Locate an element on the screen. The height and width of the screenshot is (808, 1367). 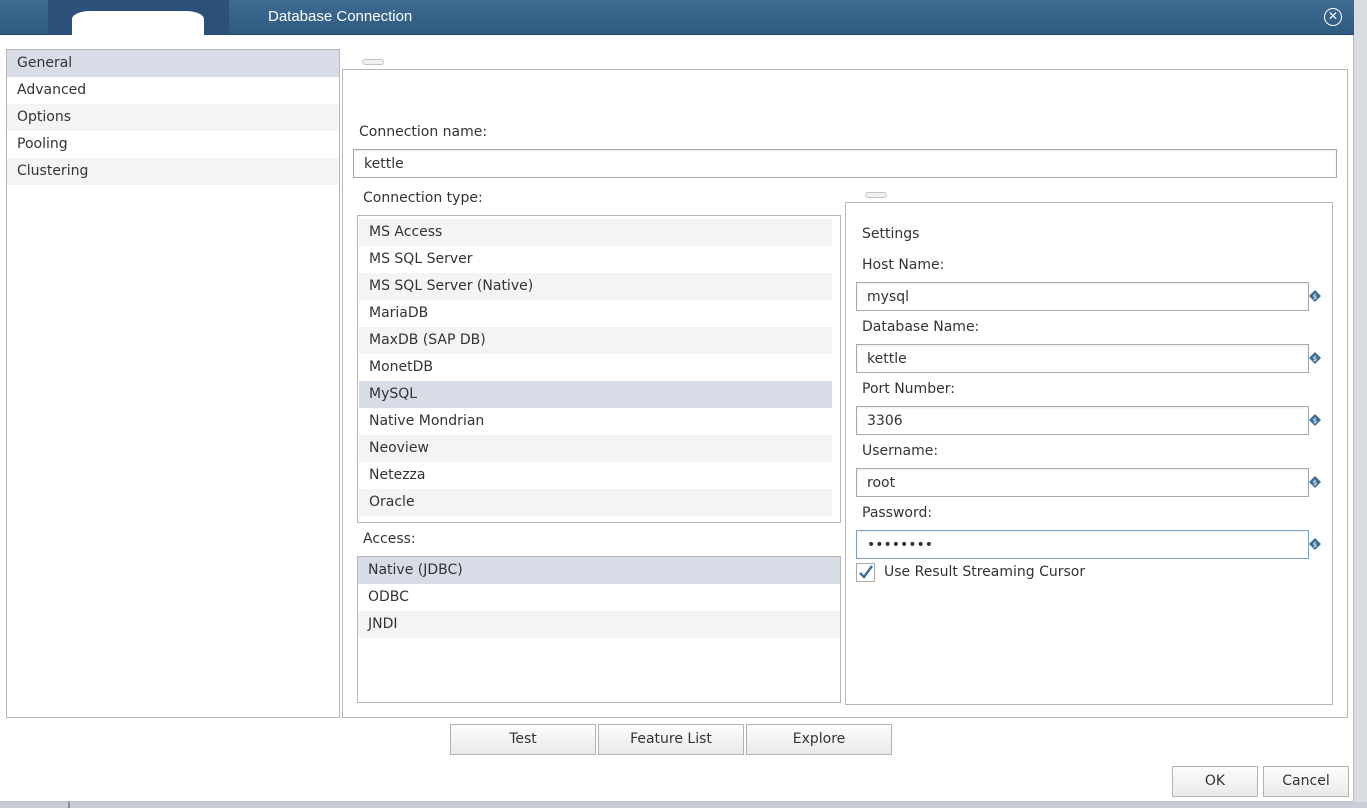
cancel-button: Cancel is located at coordinates (1306, 781).